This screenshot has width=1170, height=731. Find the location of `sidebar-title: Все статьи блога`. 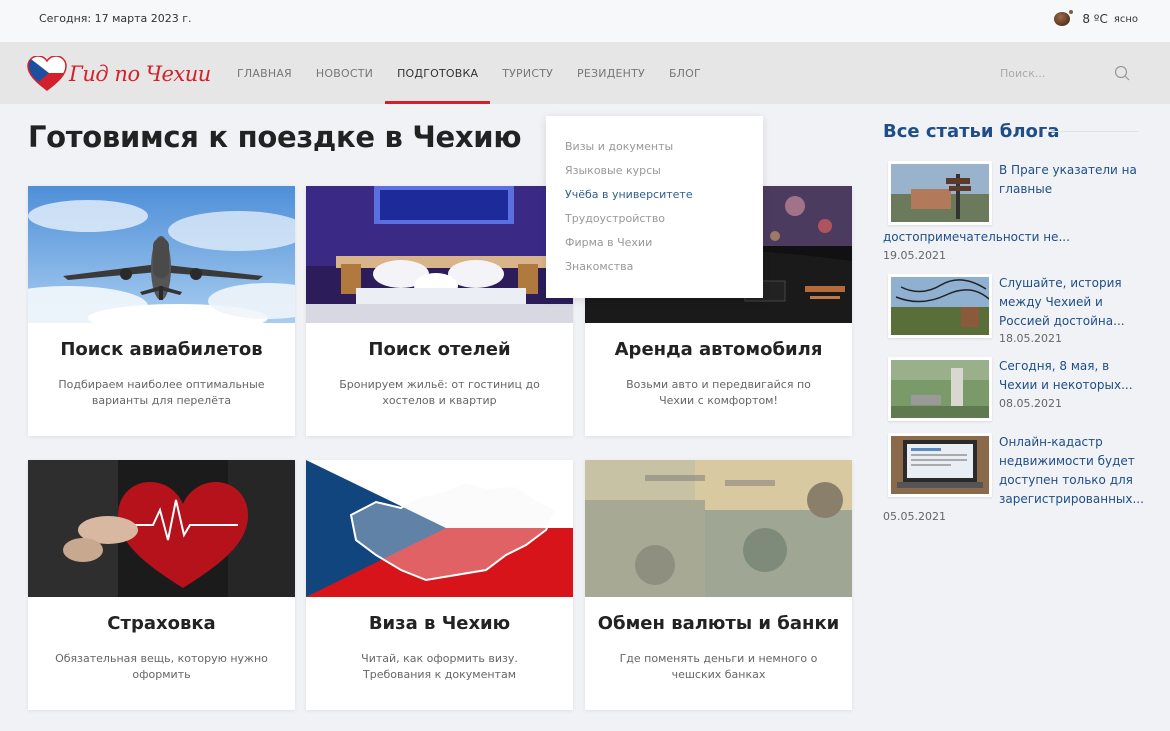

sidebar-title: Все статьи блога is located at coordinates (971, 131).